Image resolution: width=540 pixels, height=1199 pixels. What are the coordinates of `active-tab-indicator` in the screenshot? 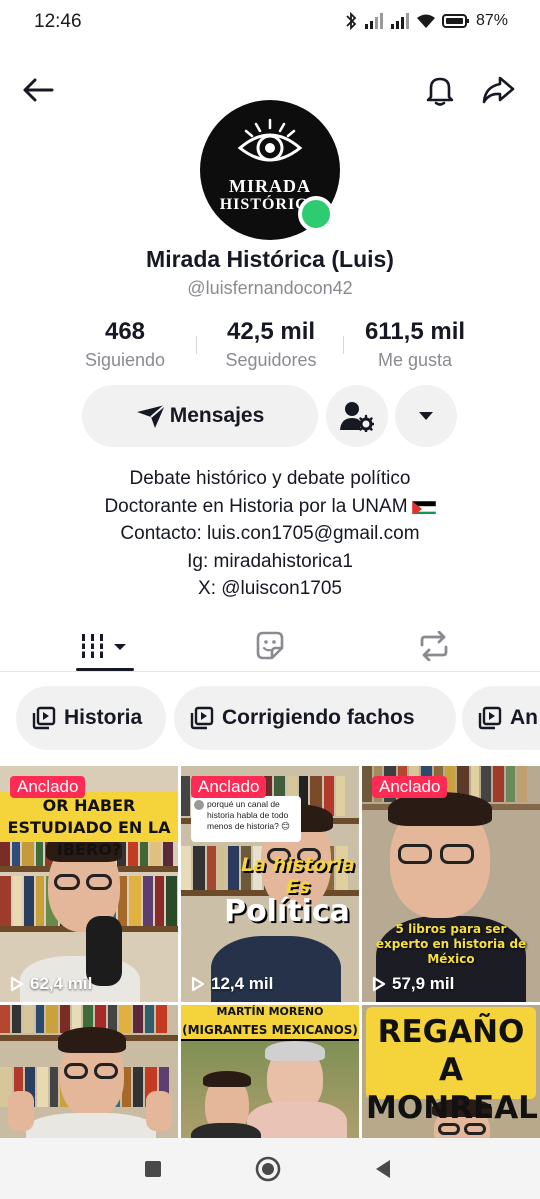 It's located at (105, 669).